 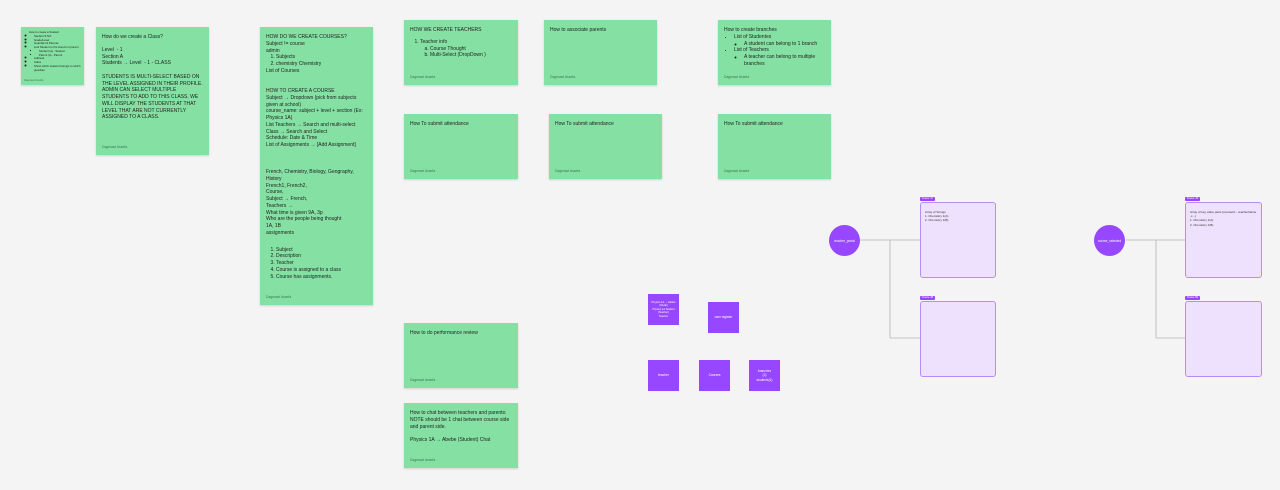 What do you see at coordinates (1193, 199) in the screenshot?
I see `frame-label: Frame 49` at bounding box center [1193, 199].